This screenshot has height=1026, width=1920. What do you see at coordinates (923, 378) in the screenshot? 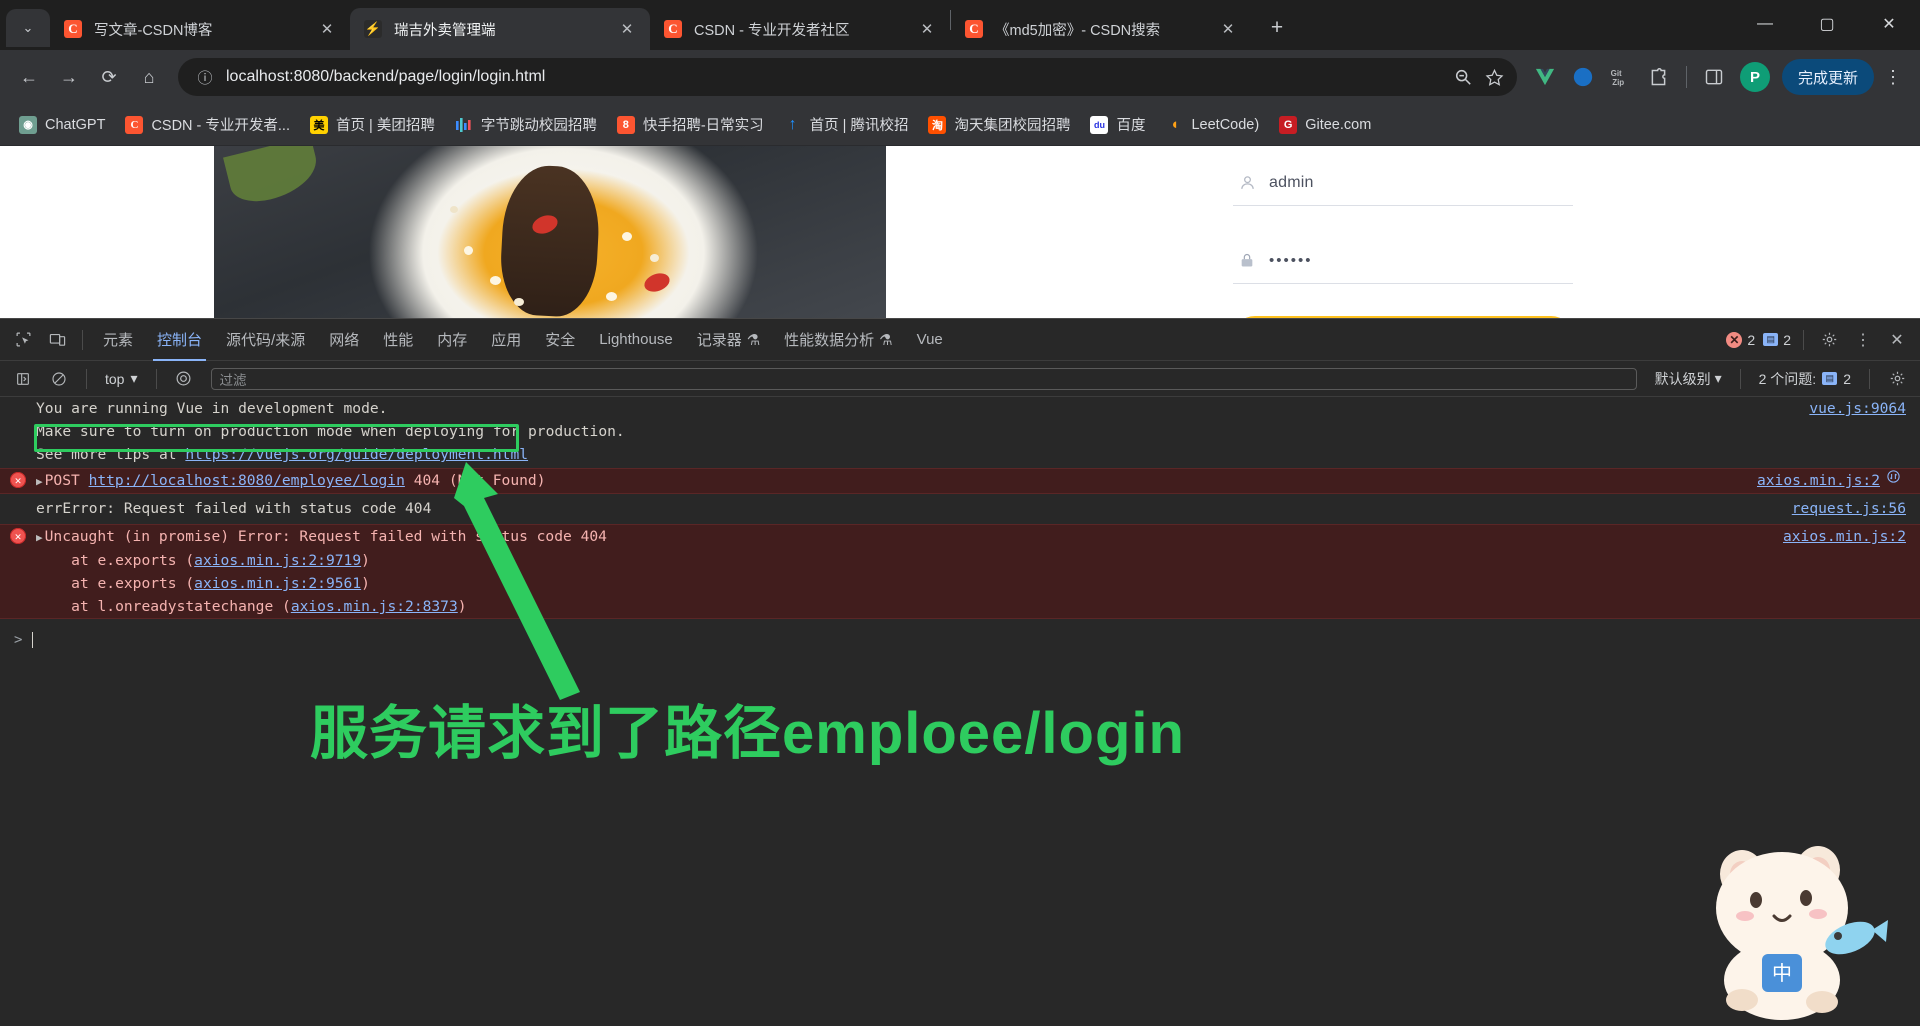
I see `console-filter-input: 过滤` at bounding box center [923, 378].